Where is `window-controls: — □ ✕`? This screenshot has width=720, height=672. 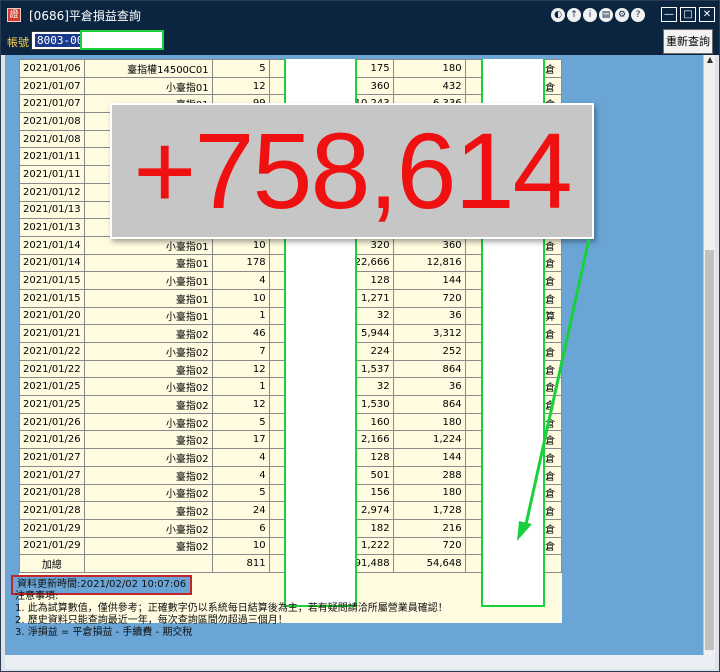 window-controls: — □ ✕ is located at coordinates (688, 14).